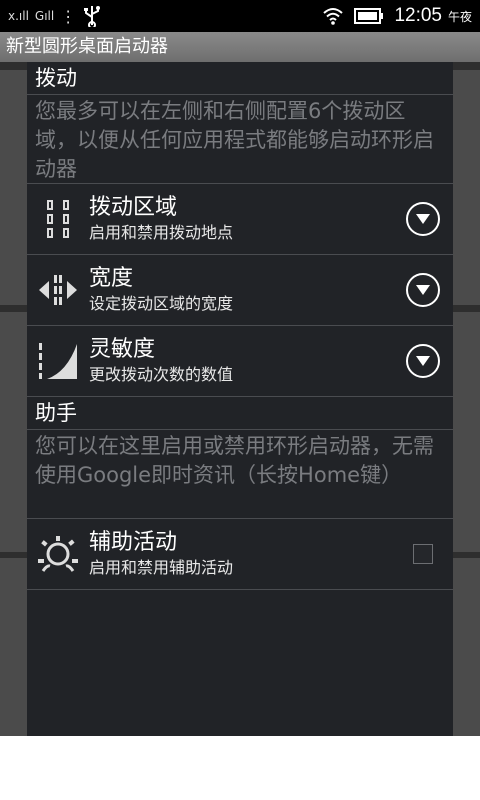  Describe the element at coordinates (58, 361) in the screenshot. I see `sensitivity-icon` at that location.